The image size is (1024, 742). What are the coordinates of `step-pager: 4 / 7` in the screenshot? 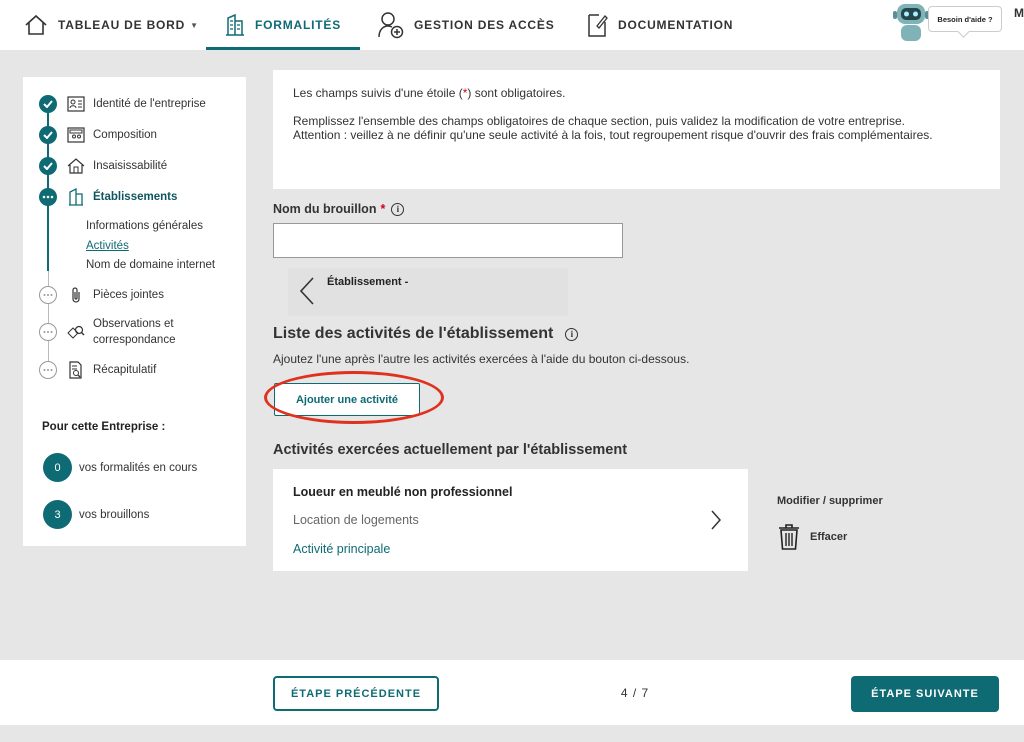 It's located at (635, 693).